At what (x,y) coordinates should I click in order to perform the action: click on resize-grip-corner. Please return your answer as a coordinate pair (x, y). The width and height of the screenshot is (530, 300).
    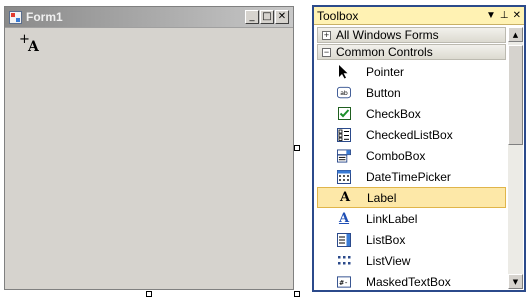
    Looking at the image, I should click on (297, 294).